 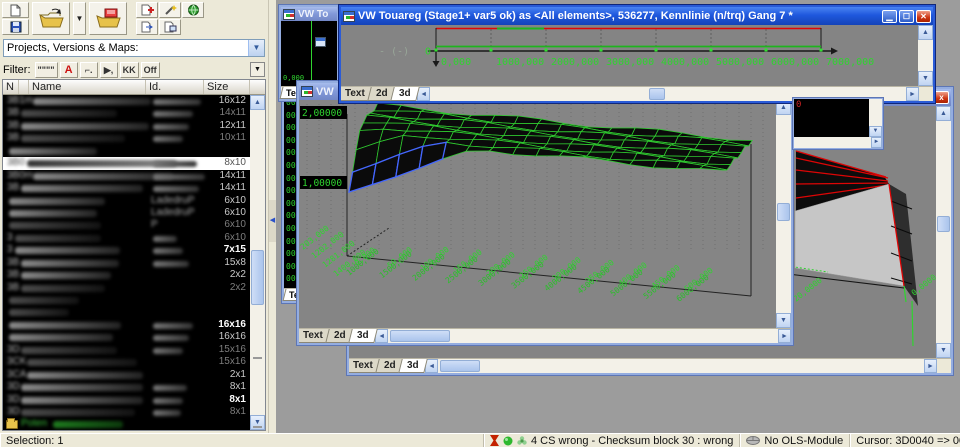 What do you see at coordinates (126, 238) in the screenshot?
I see `list-item: 3 6x10` at bounding box center [126, 238].